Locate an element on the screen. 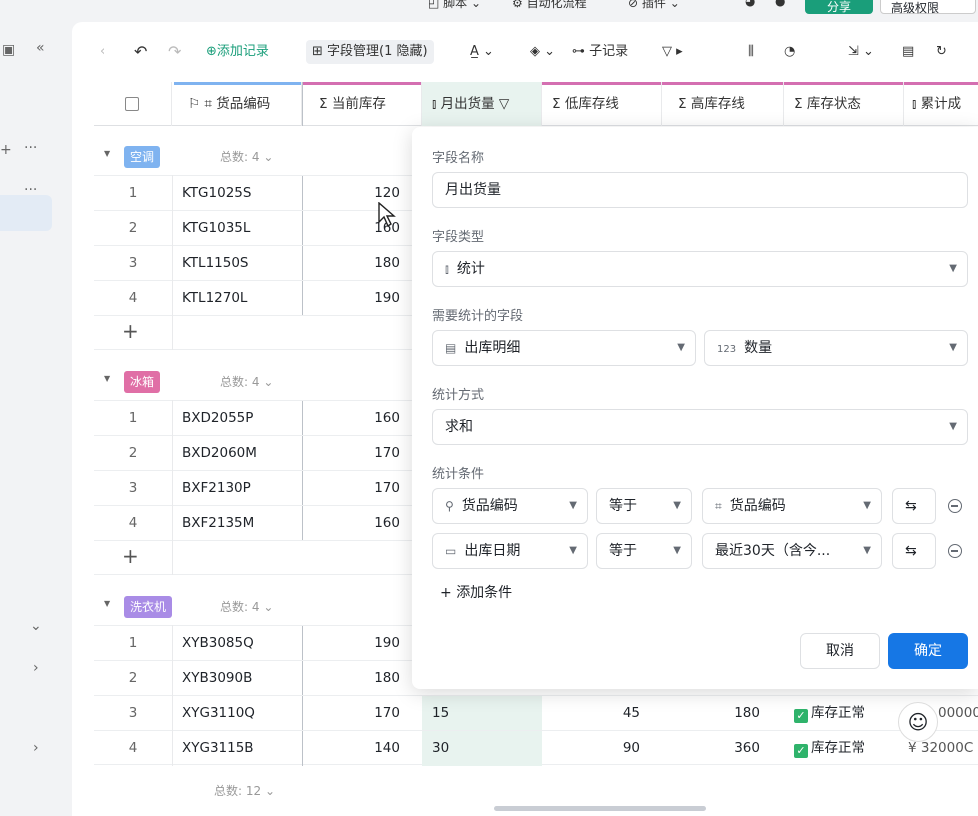 The height and width of the screenshot is (816, 978). code-cell: BXF2130P is located at coordinates (242, 488).